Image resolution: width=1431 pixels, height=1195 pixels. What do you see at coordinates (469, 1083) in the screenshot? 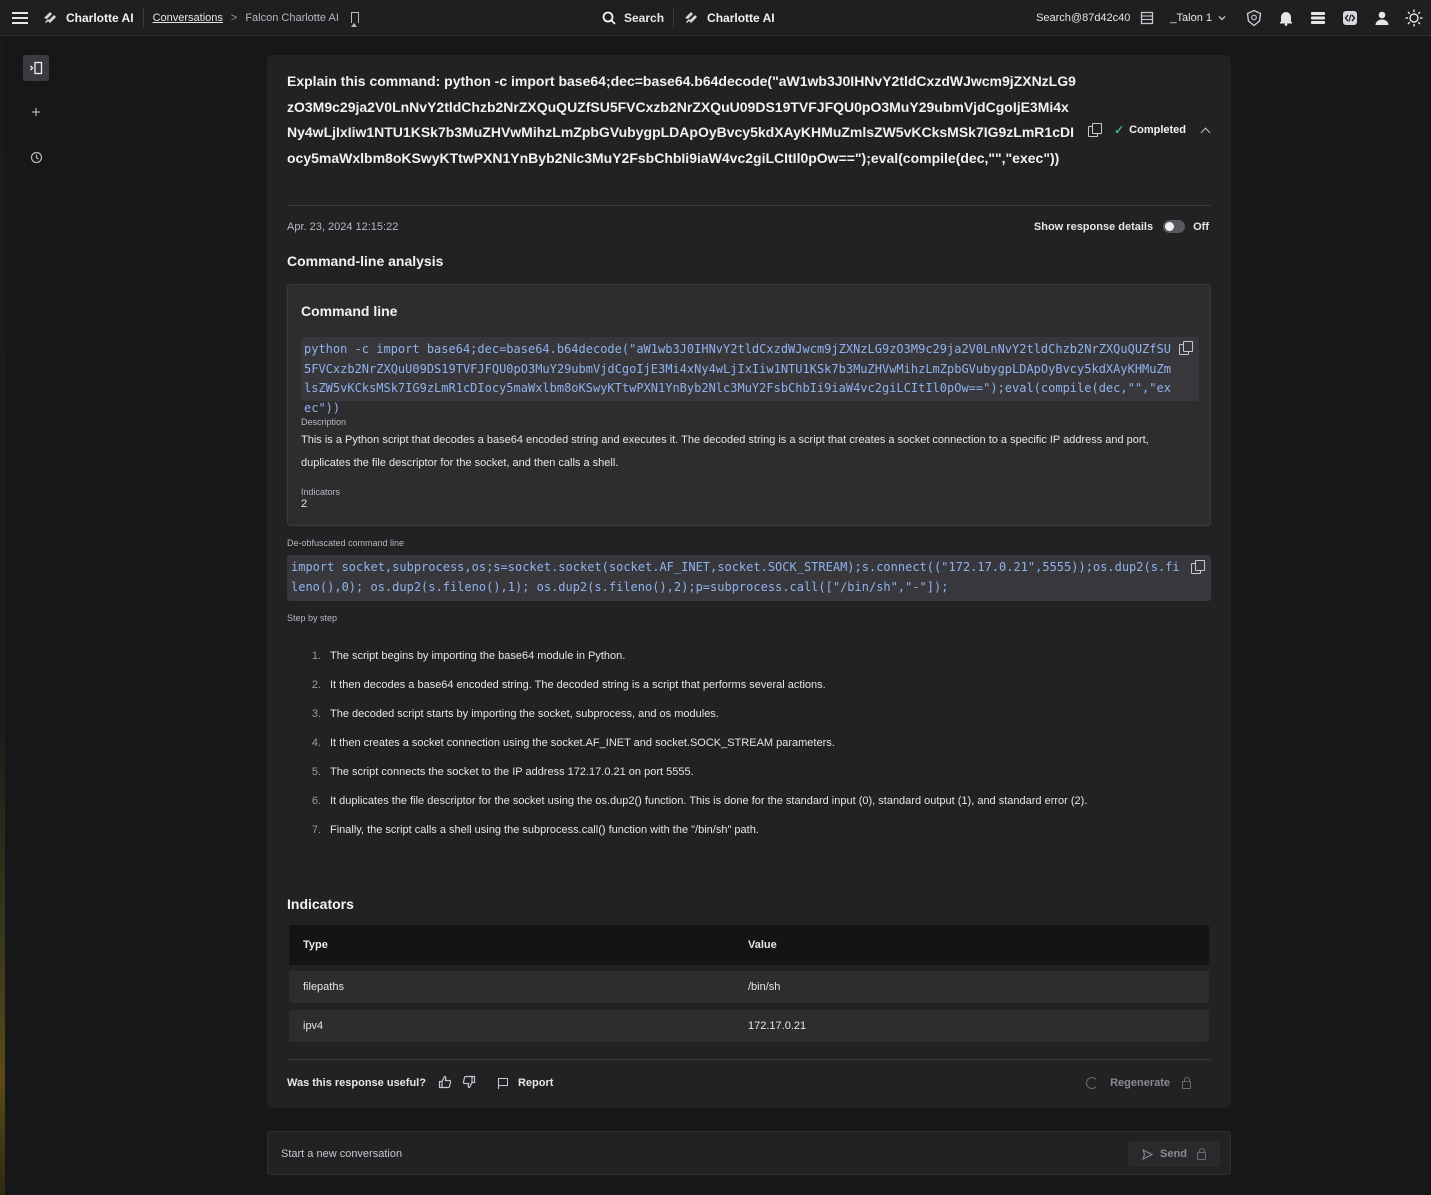
I see `thumbs-down-icon` at bounding box center [469, 1083].